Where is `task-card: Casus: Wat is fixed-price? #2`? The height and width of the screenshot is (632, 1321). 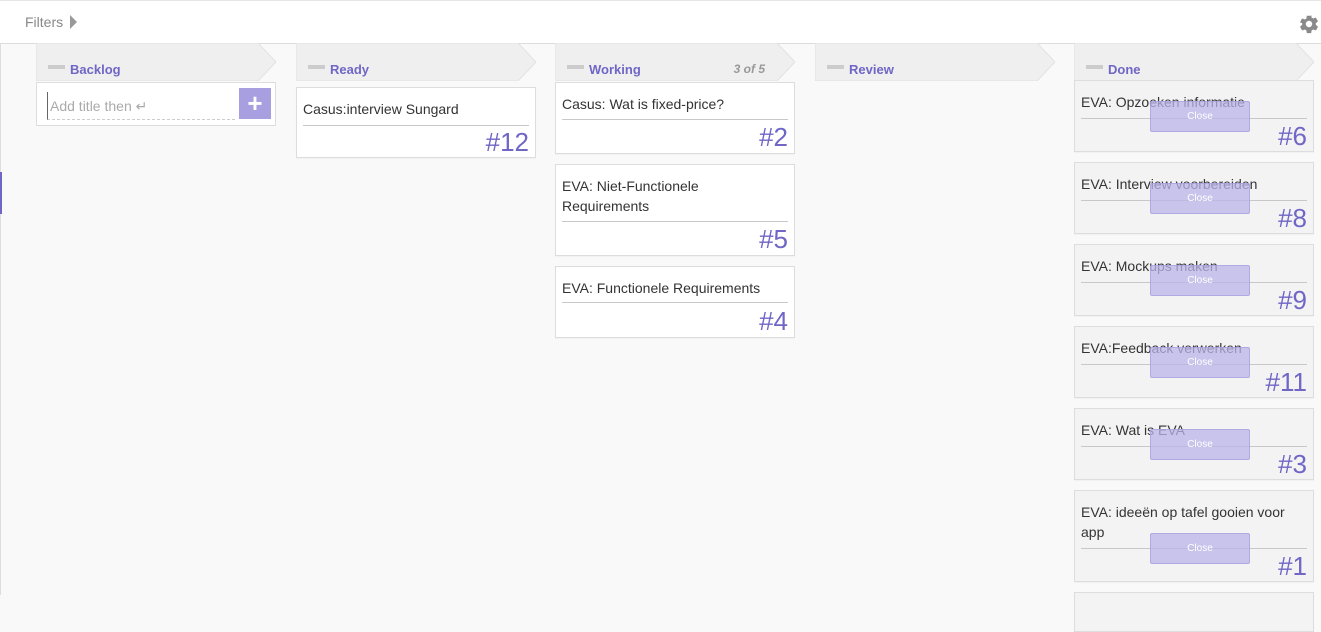
task-card: Casus: Wat is fixed-price? #2 is located at coordinates (675, 118).